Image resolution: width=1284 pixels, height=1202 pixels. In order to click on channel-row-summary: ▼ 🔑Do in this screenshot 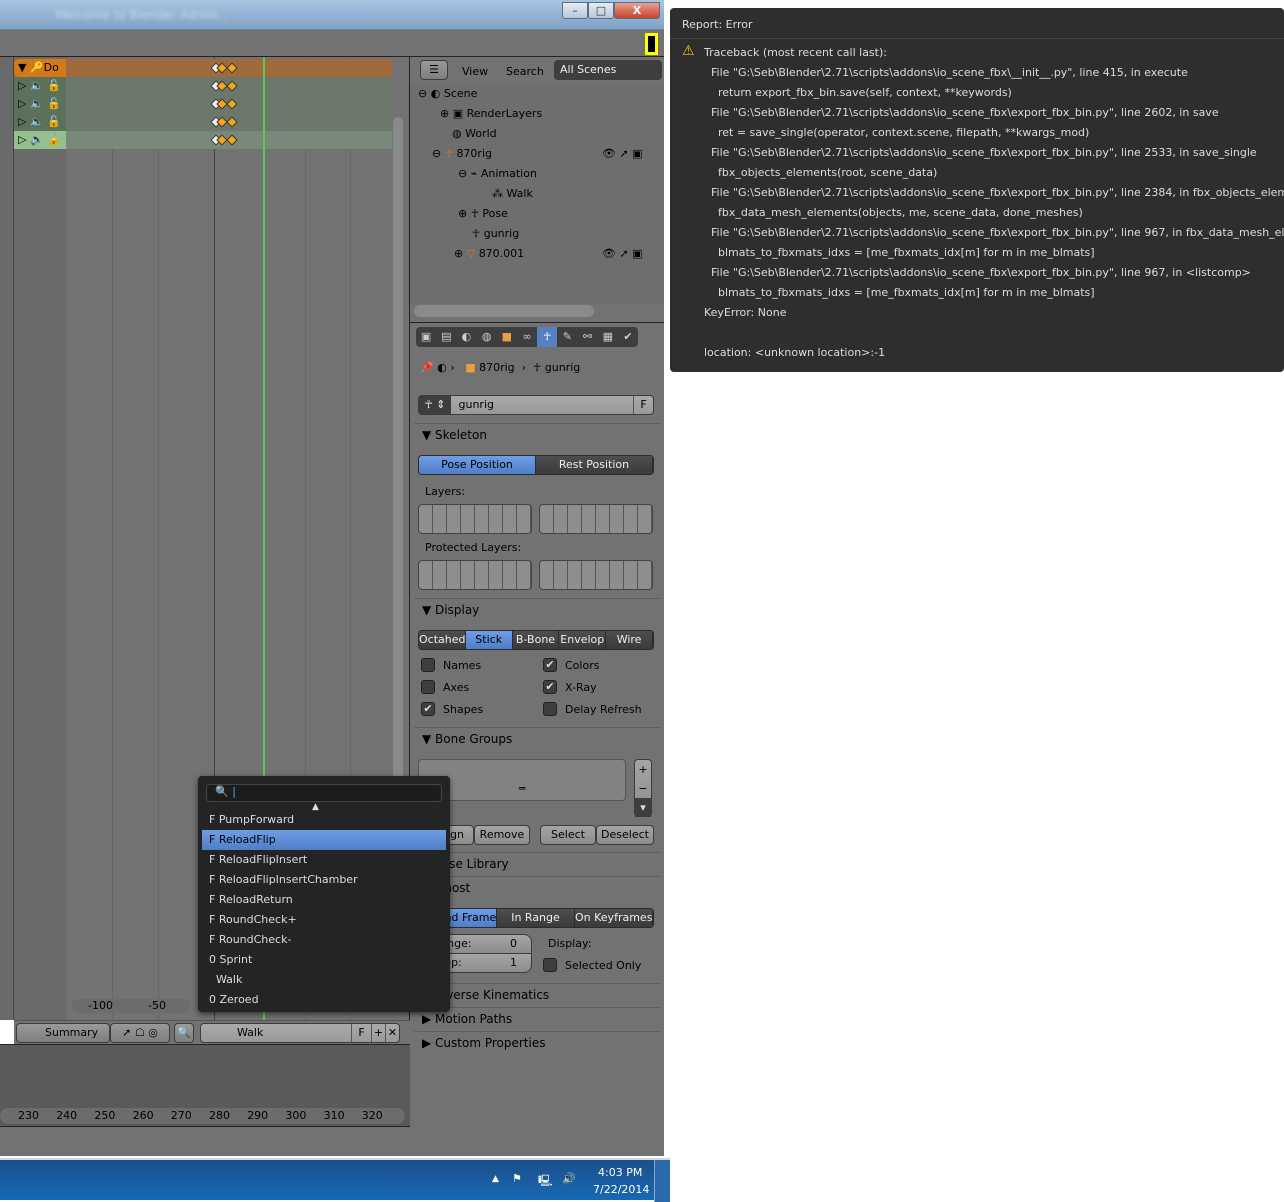, I will do `click(203, 68)`.